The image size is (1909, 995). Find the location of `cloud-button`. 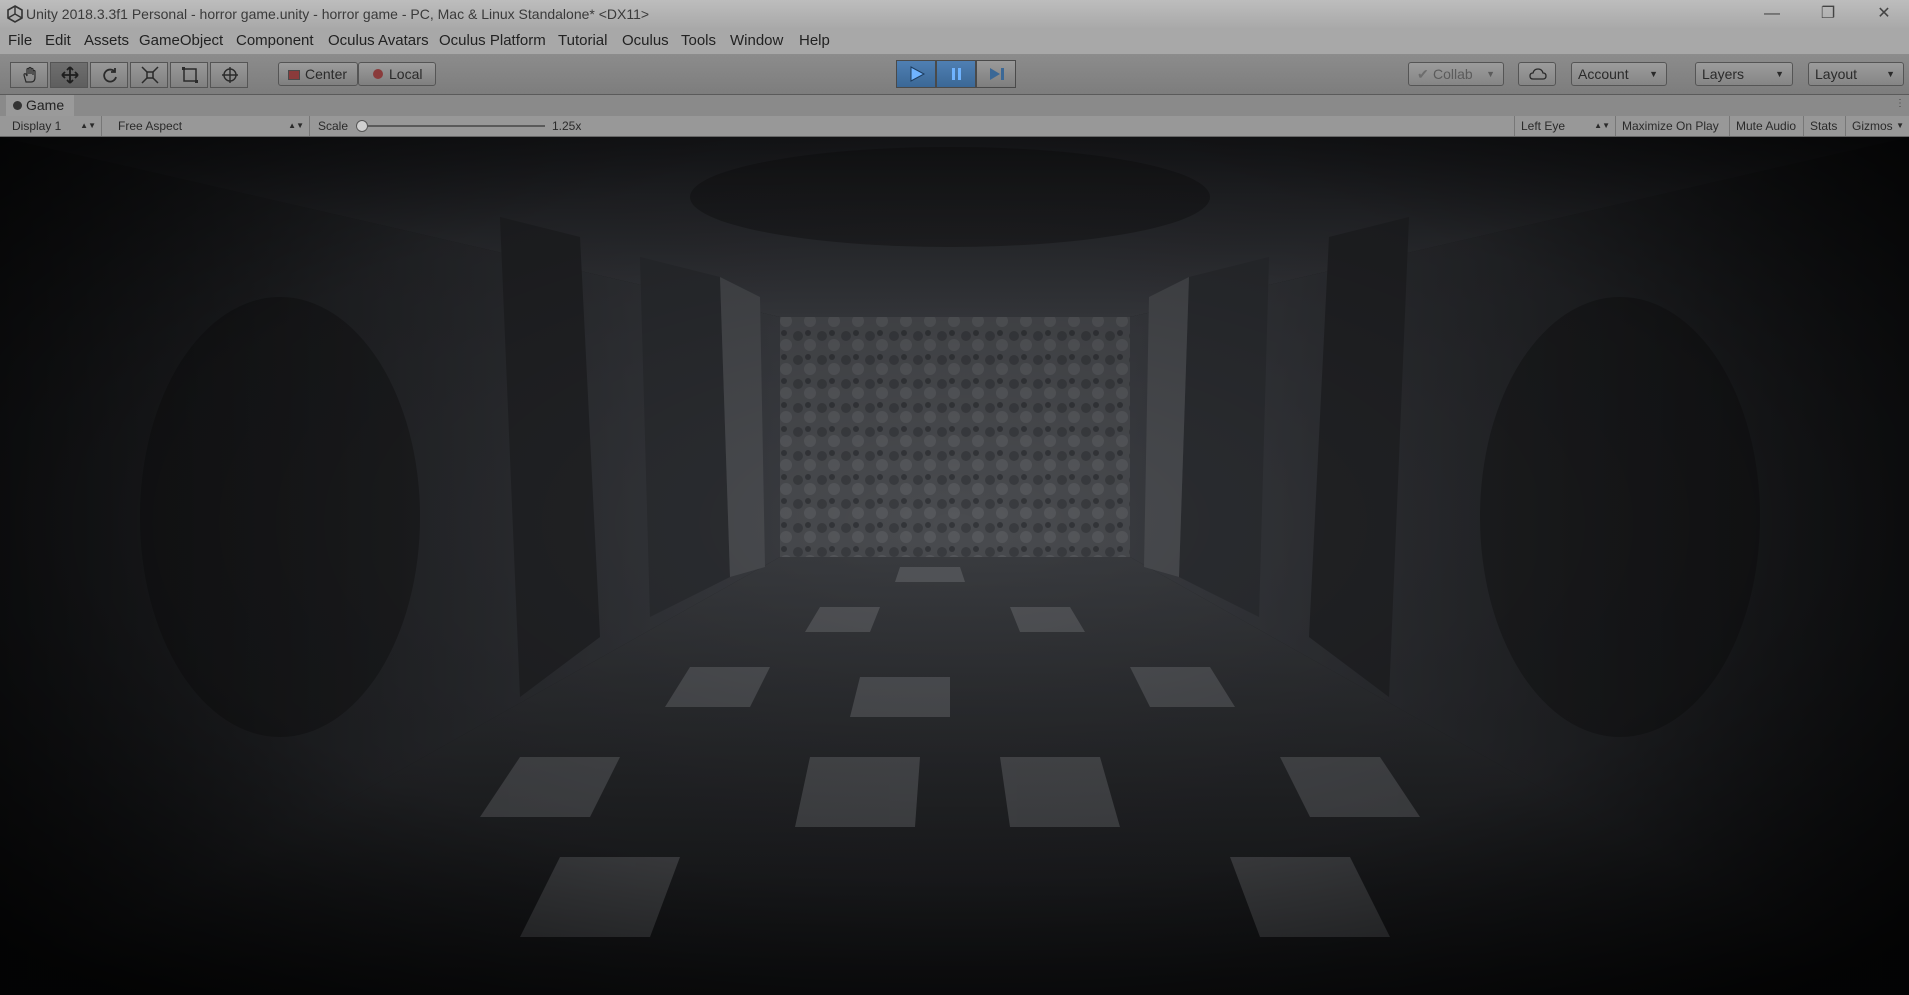

cloud-button is located at coordinates (1537, 74).